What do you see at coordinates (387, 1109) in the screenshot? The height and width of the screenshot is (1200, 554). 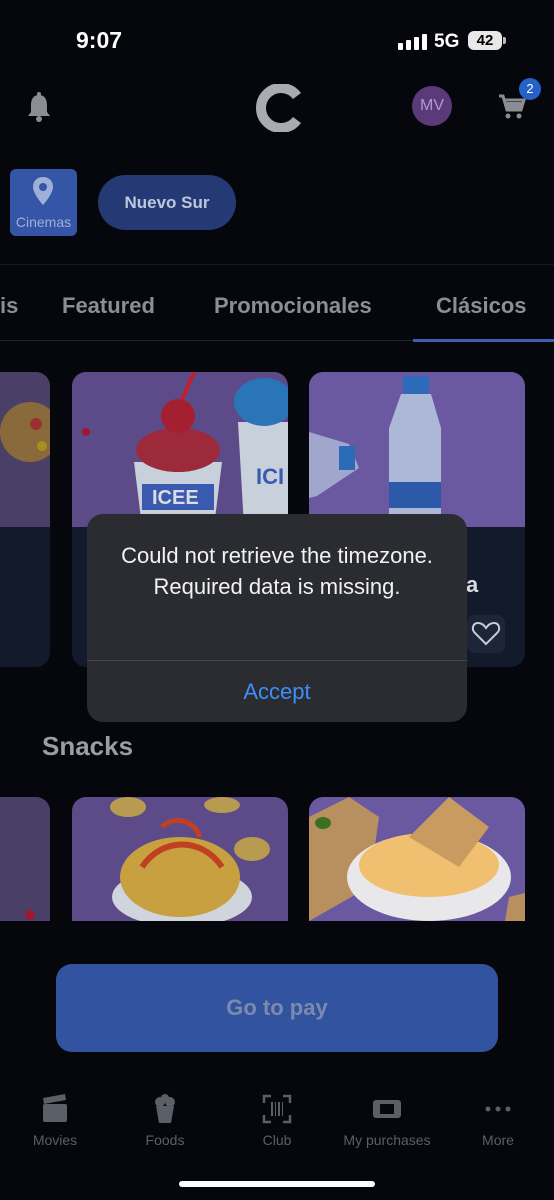 I see `ticket-icon` at bounding box center [387, 1109].